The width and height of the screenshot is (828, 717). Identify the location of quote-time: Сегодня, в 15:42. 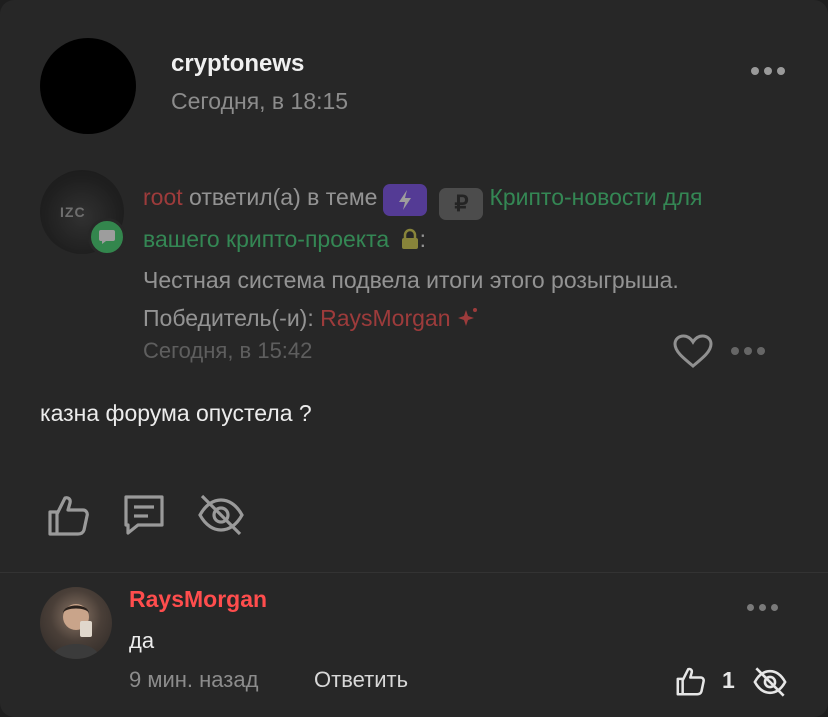
(228, 350).